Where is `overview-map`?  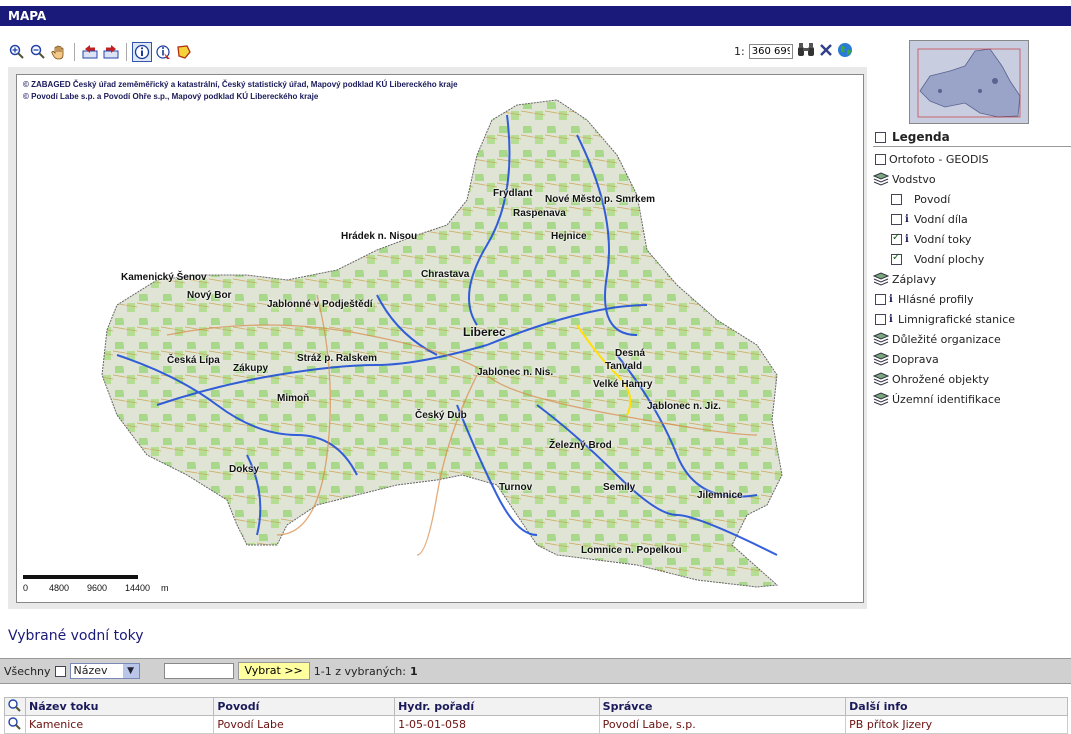 overview-map is located at coordinates (969, 82).